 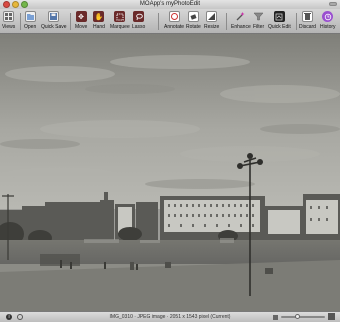 What do you see at coordinates (279, 16) in the screenshot?
I see `quick-edit-icon` at bounding box center [279, 16].